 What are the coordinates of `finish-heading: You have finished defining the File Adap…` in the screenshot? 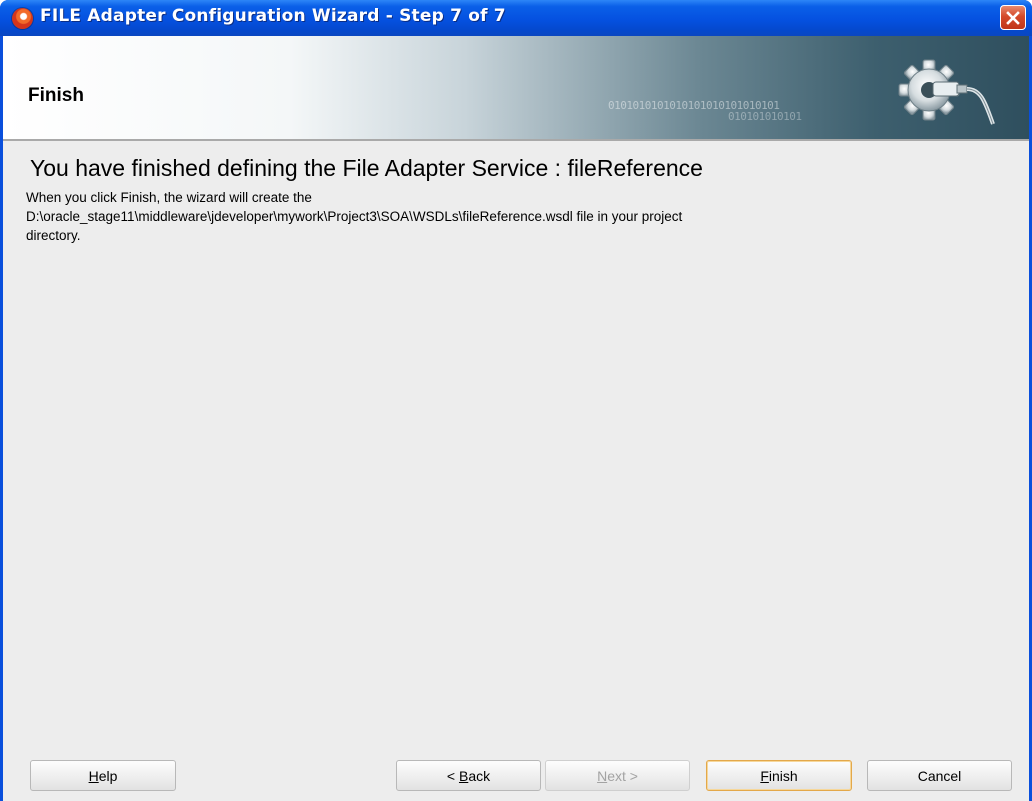 It's located at (366, 168).